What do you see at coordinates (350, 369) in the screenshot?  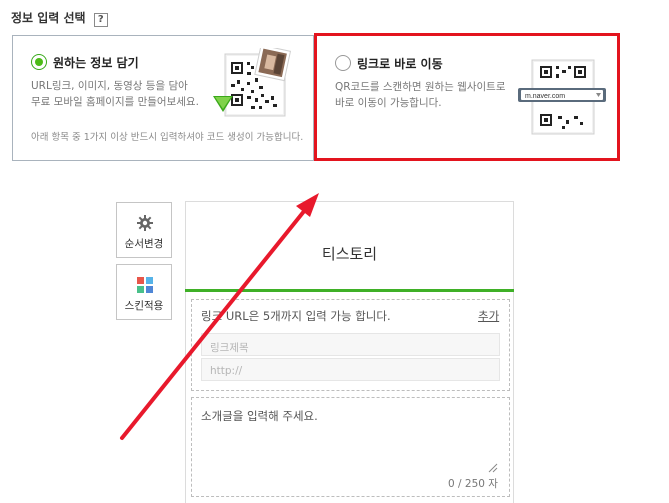 I see `link-url-input: http://` at bounding box center [350, 369].